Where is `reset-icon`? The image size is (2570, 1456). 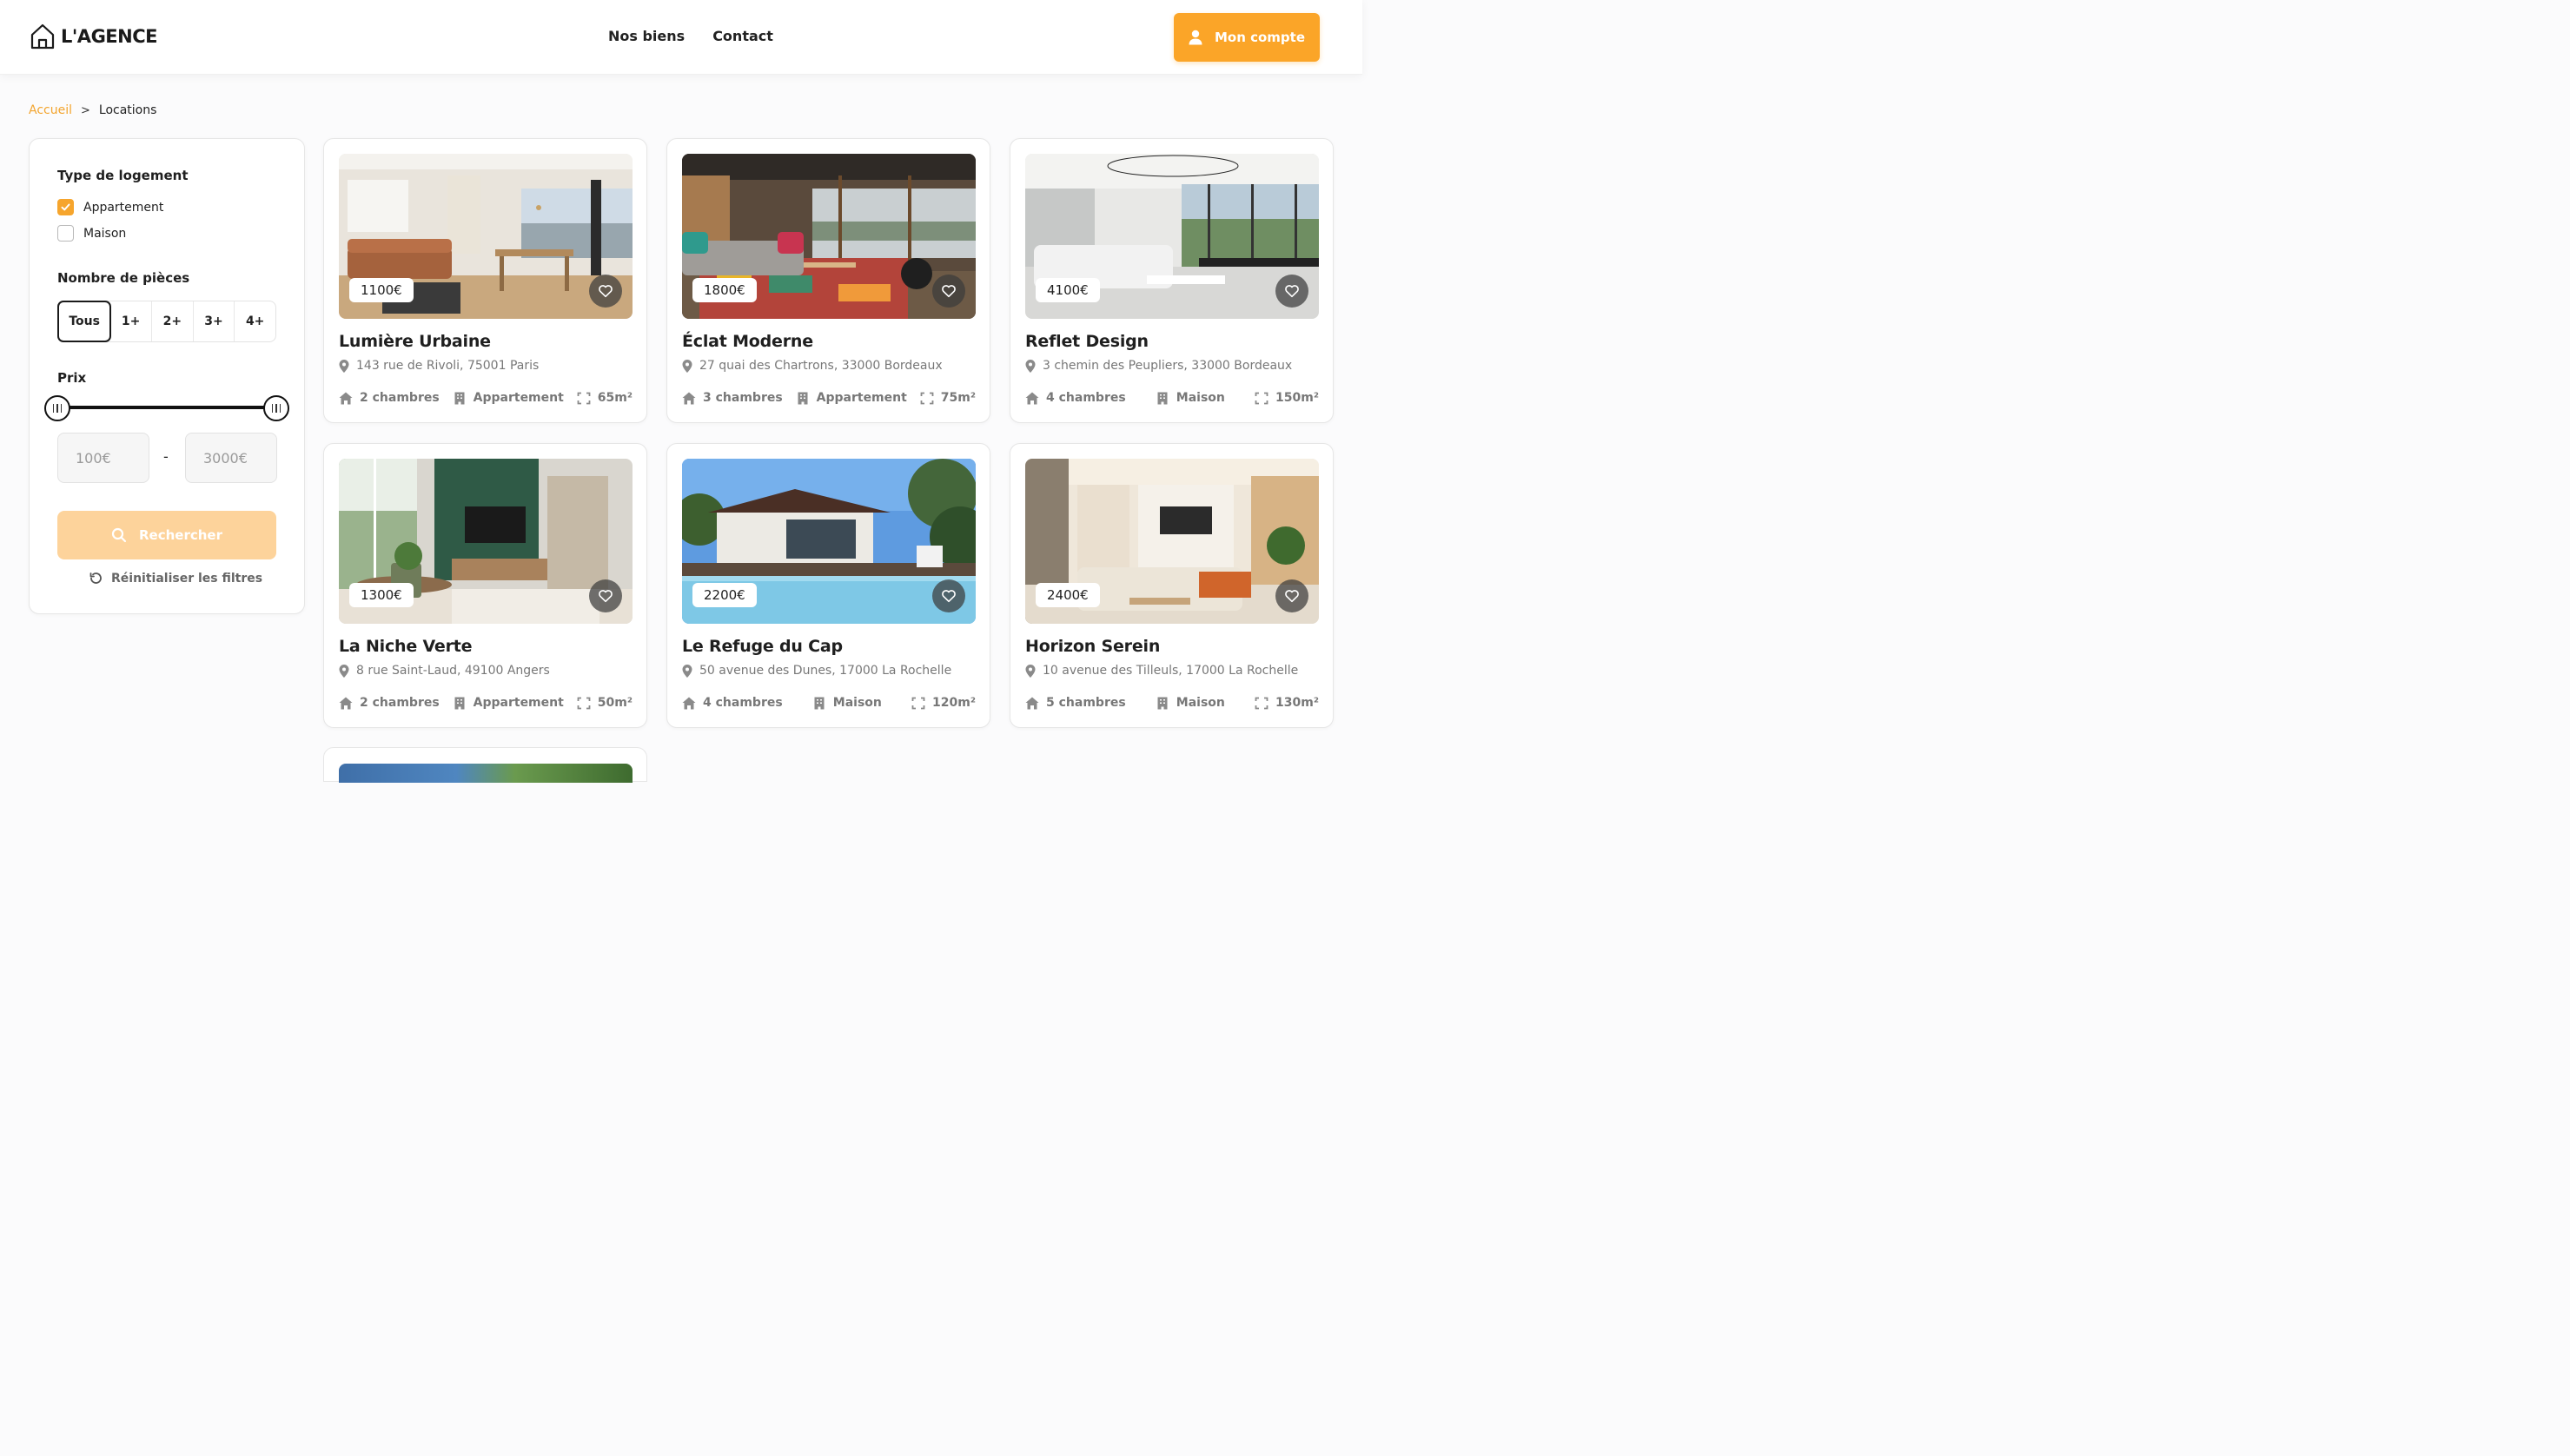
reset-icon is located at coordinates (95, 578).